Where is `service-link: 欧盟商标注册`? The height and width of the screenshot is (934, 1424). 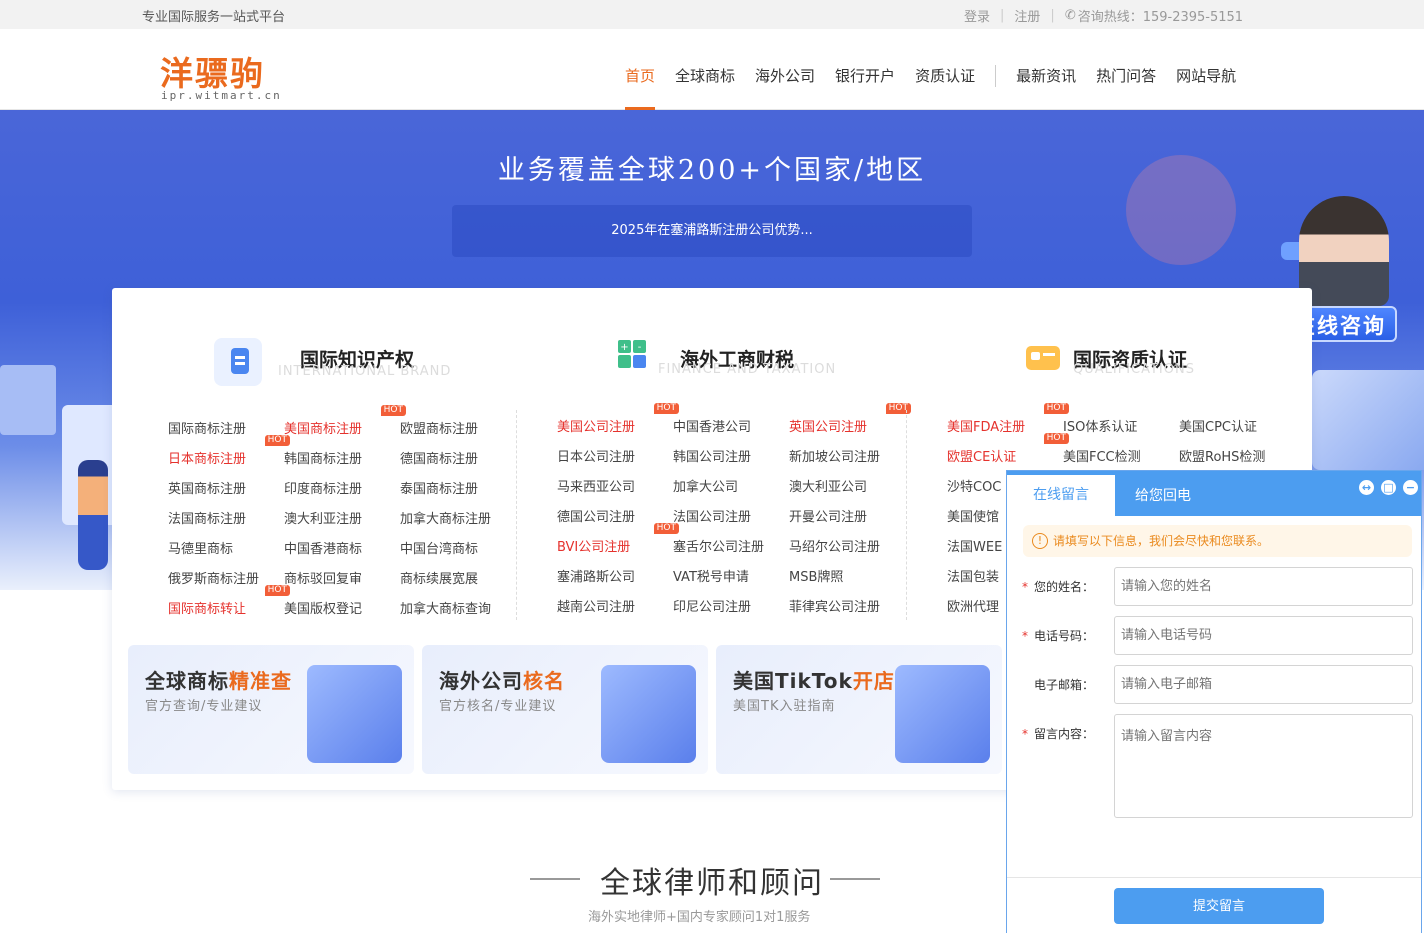
service-link: 欧盟商标注册 is located at coordinates (458, 427).